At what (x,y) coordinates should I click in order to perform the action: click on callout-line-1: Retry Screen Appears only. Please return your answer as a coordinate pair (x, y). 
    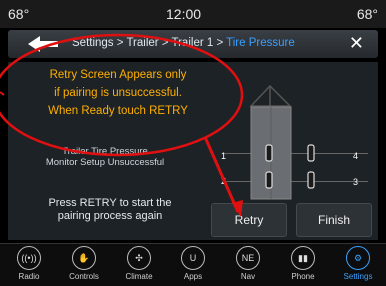
    Looking at the image, I should click on (118, 75).